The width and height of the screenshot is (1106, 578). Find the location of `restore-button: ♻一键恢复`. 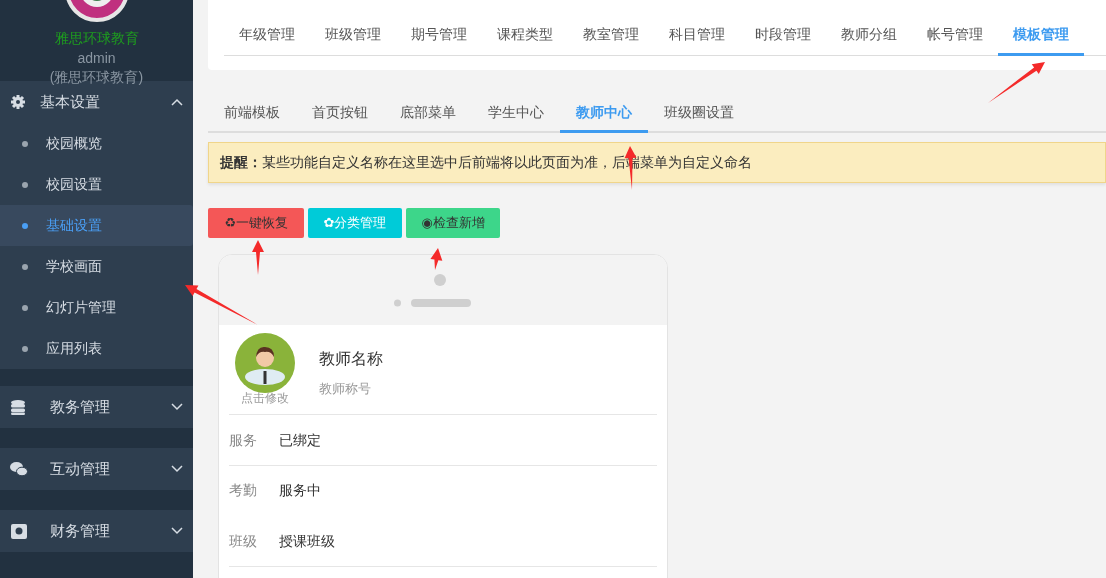

restore-button: ♻一键恢复 is located at coordinates (256, 223).